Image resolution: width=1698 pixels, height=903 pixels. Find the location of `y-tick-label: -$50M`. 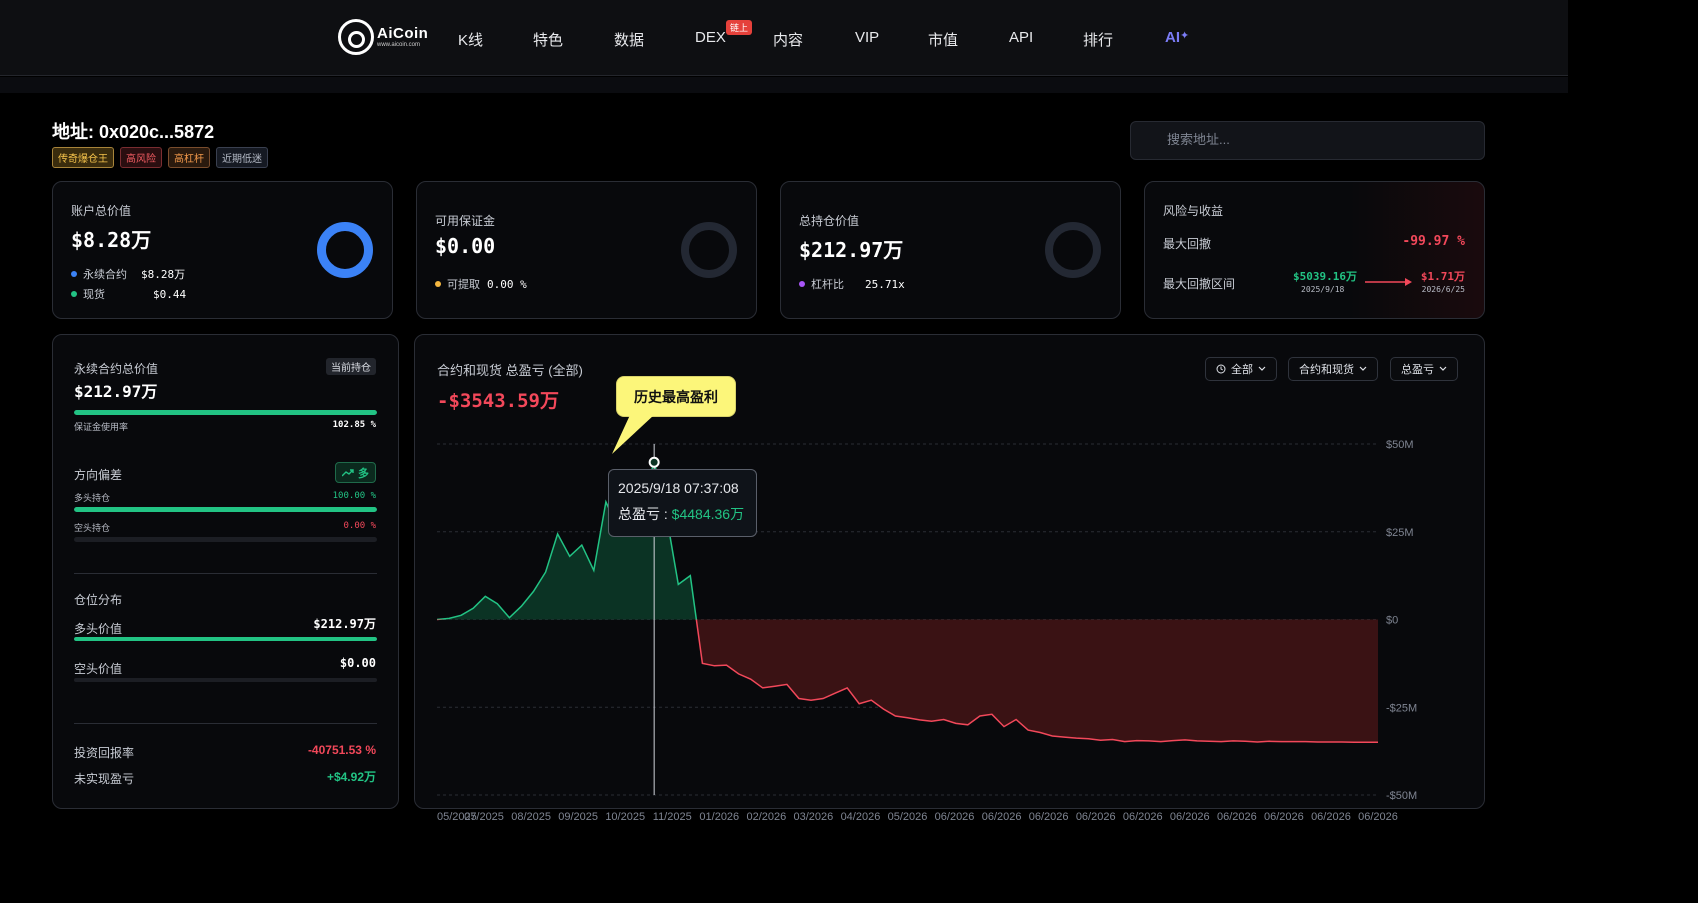

y-tick-label: -$50M is located at coordinates (1401, 796).